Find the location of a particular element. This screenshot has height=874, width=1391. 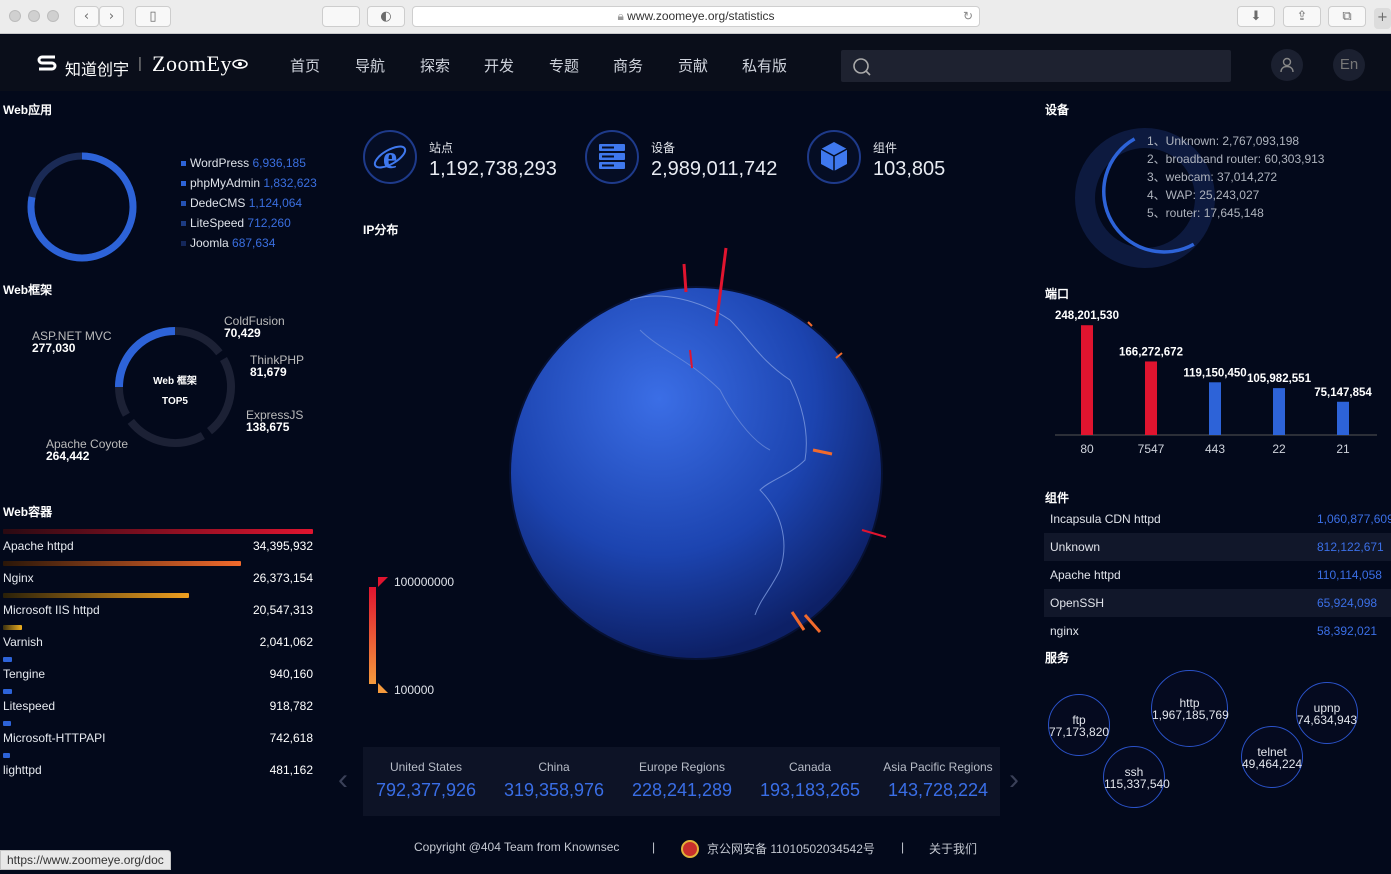

web-app-legend-item: DedeCMS 1,124,064 is located at coordinates (241, 203).